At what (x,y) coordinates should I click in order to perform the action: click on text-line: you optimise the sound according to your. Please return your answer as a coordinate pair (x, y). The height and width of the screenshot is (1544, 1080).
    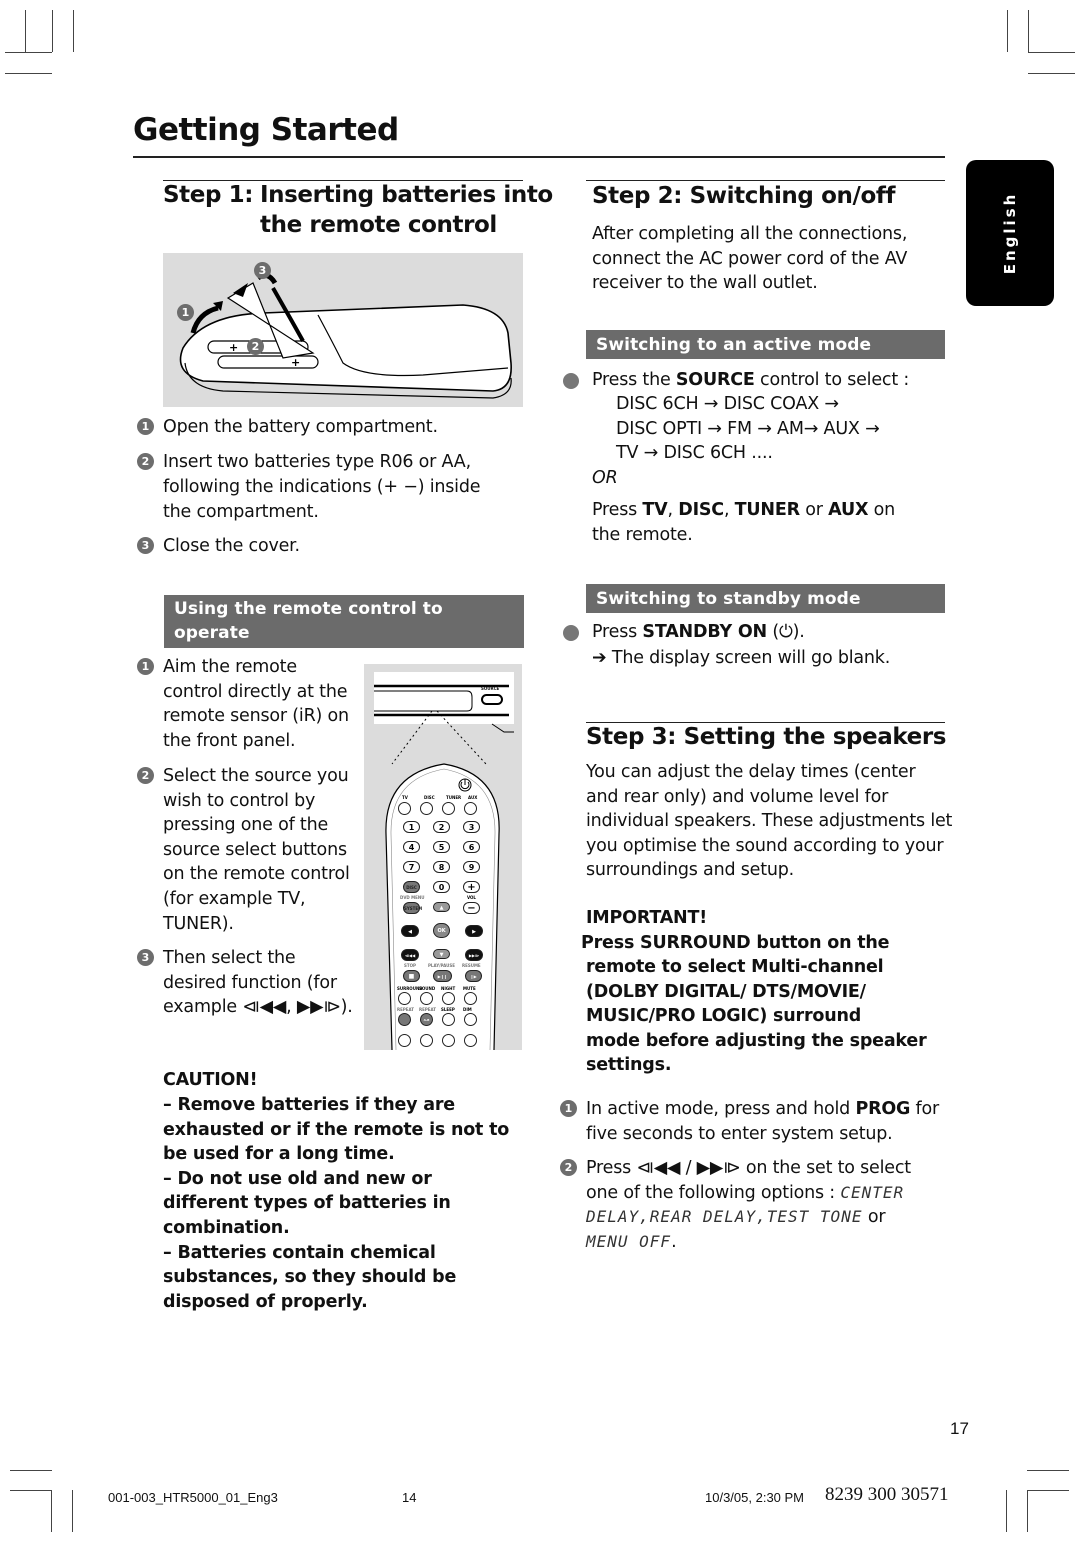
    Looking at the image, I should click on (765, 845).